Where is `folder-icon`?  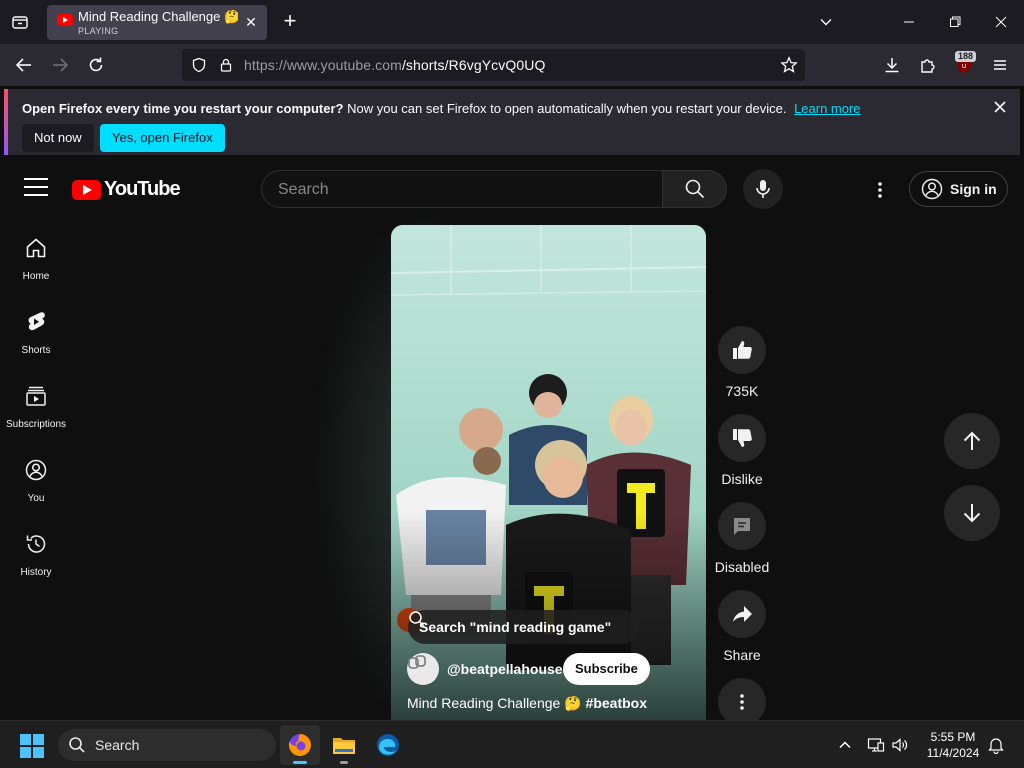
folder-icon is located at coordinates (344, 746).